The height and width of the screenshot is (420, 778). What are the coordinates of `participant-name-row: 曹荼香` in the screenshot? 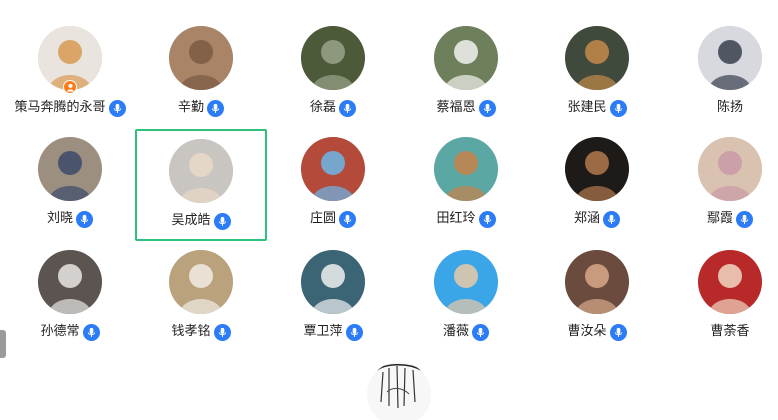 It's located at (721, 332).